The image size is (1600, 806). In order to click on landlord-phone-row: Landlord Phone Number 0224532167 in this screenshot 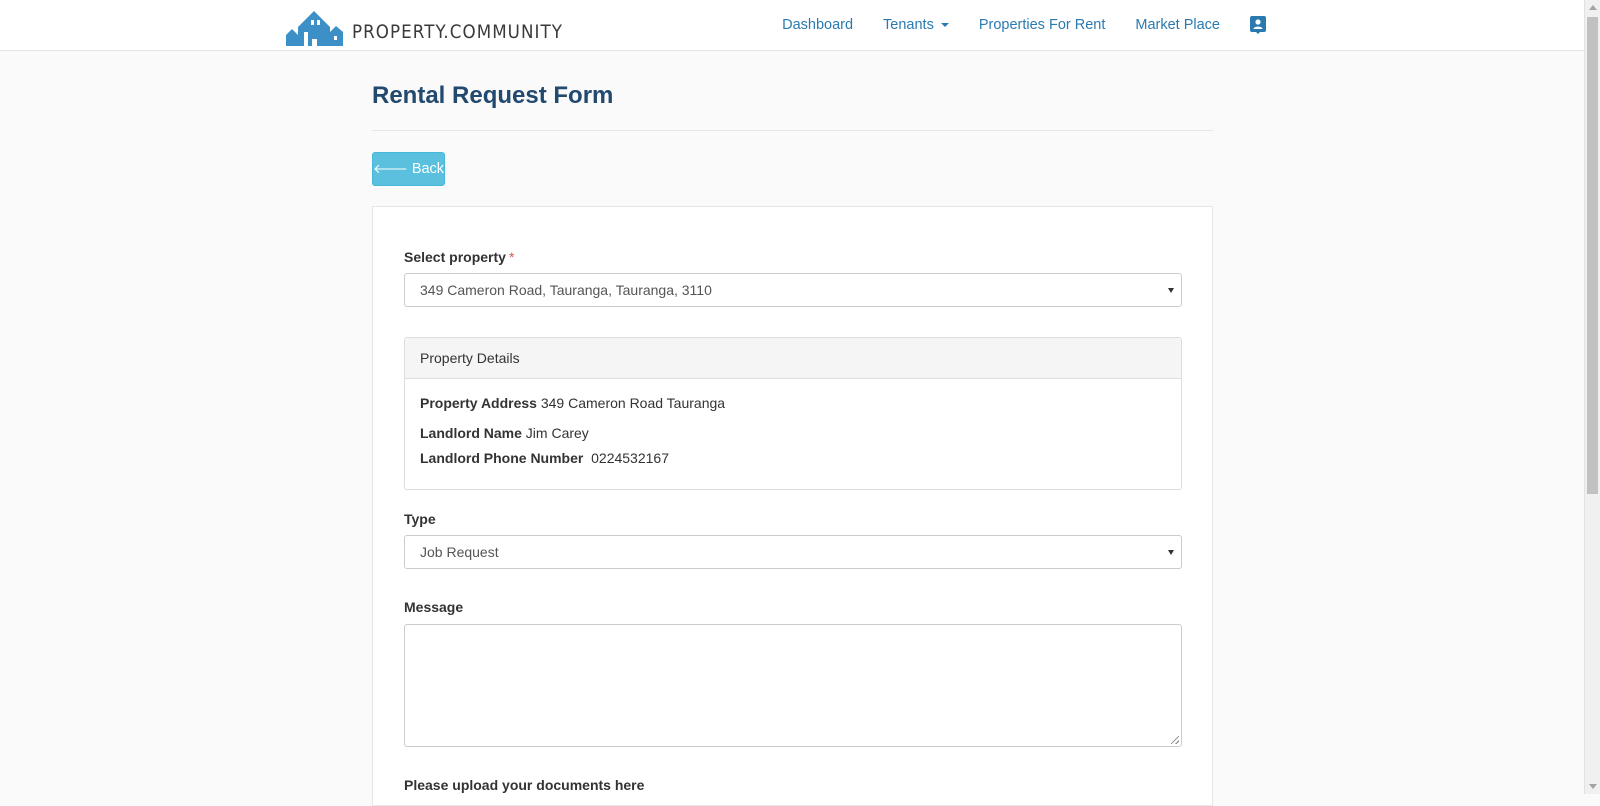, I will do `click(544, 458)`.